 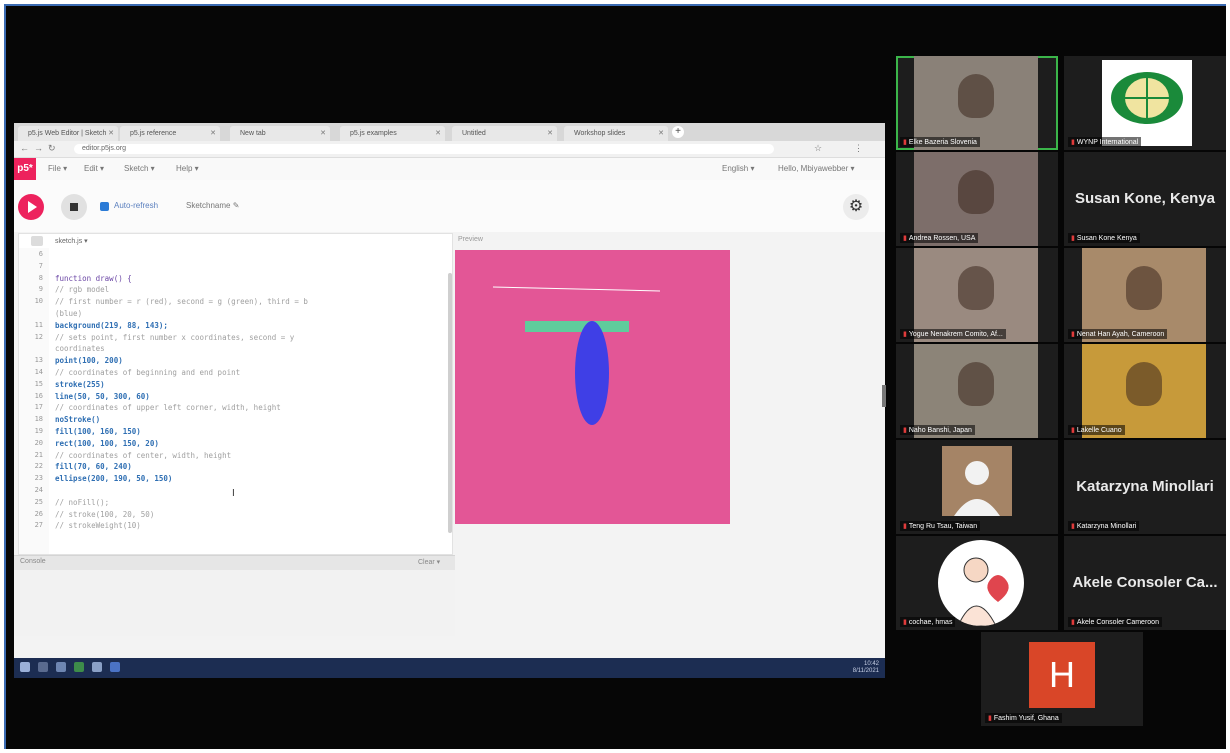 What do you see at coordinates (939, 238) in the screenshot?
I see `participant-name-tag: ▮ Andrea Rossen, USA` at bounding box center [939, 238].